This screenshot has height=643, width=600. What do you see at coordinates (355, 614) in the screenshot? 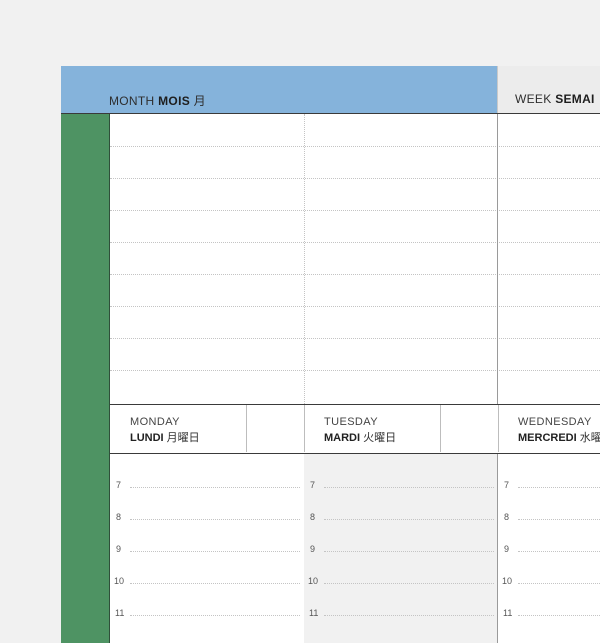
I see `hour-row: 11 11 11` at bounding box center [355, 614].